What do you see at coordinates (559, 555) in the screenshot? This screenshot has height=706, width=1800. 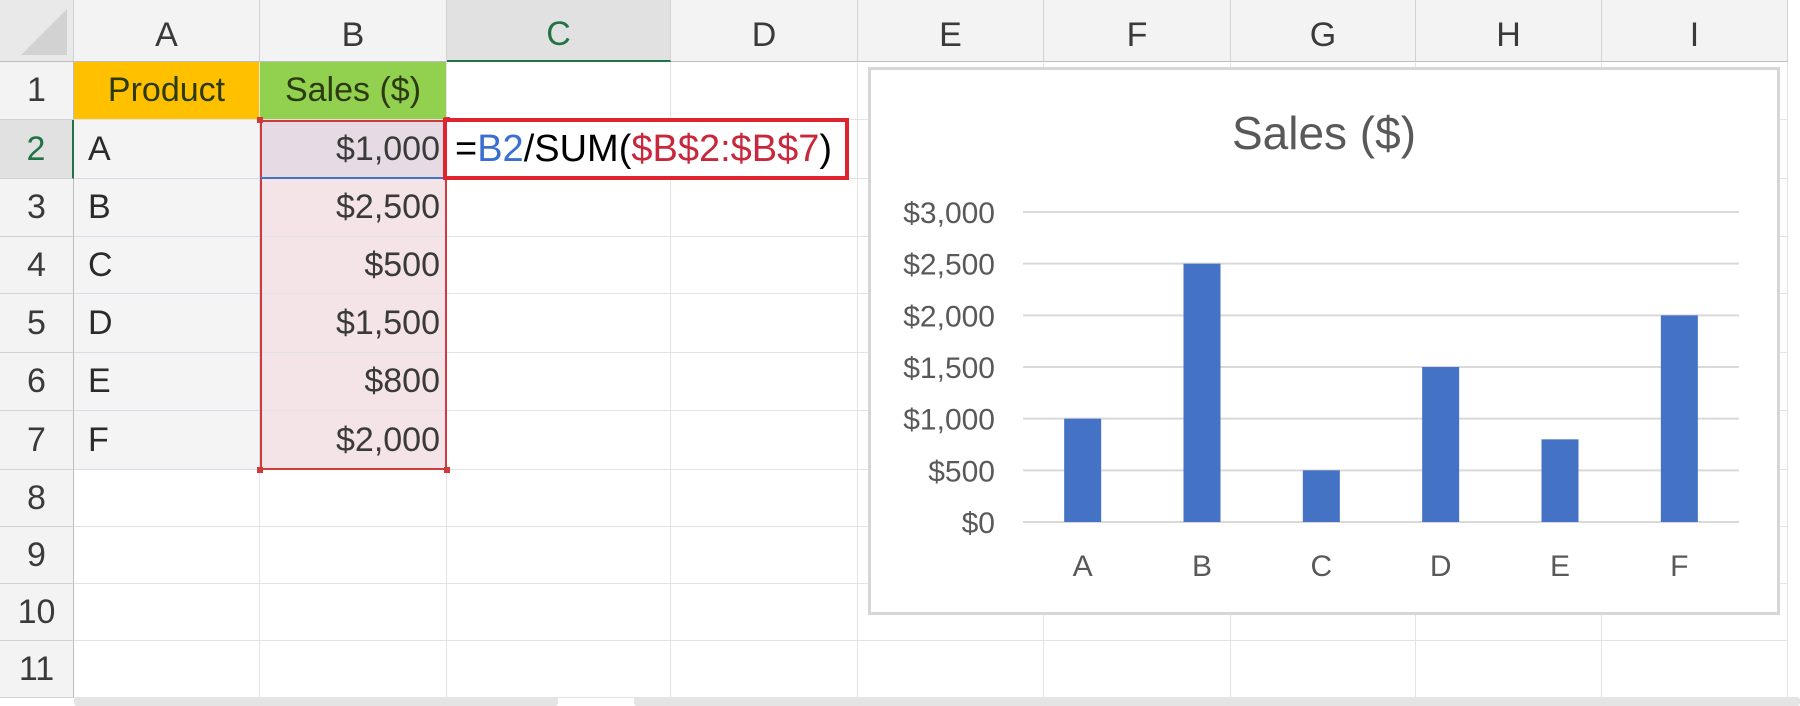 I see `cell-c9` at bounding box center [559, 555].